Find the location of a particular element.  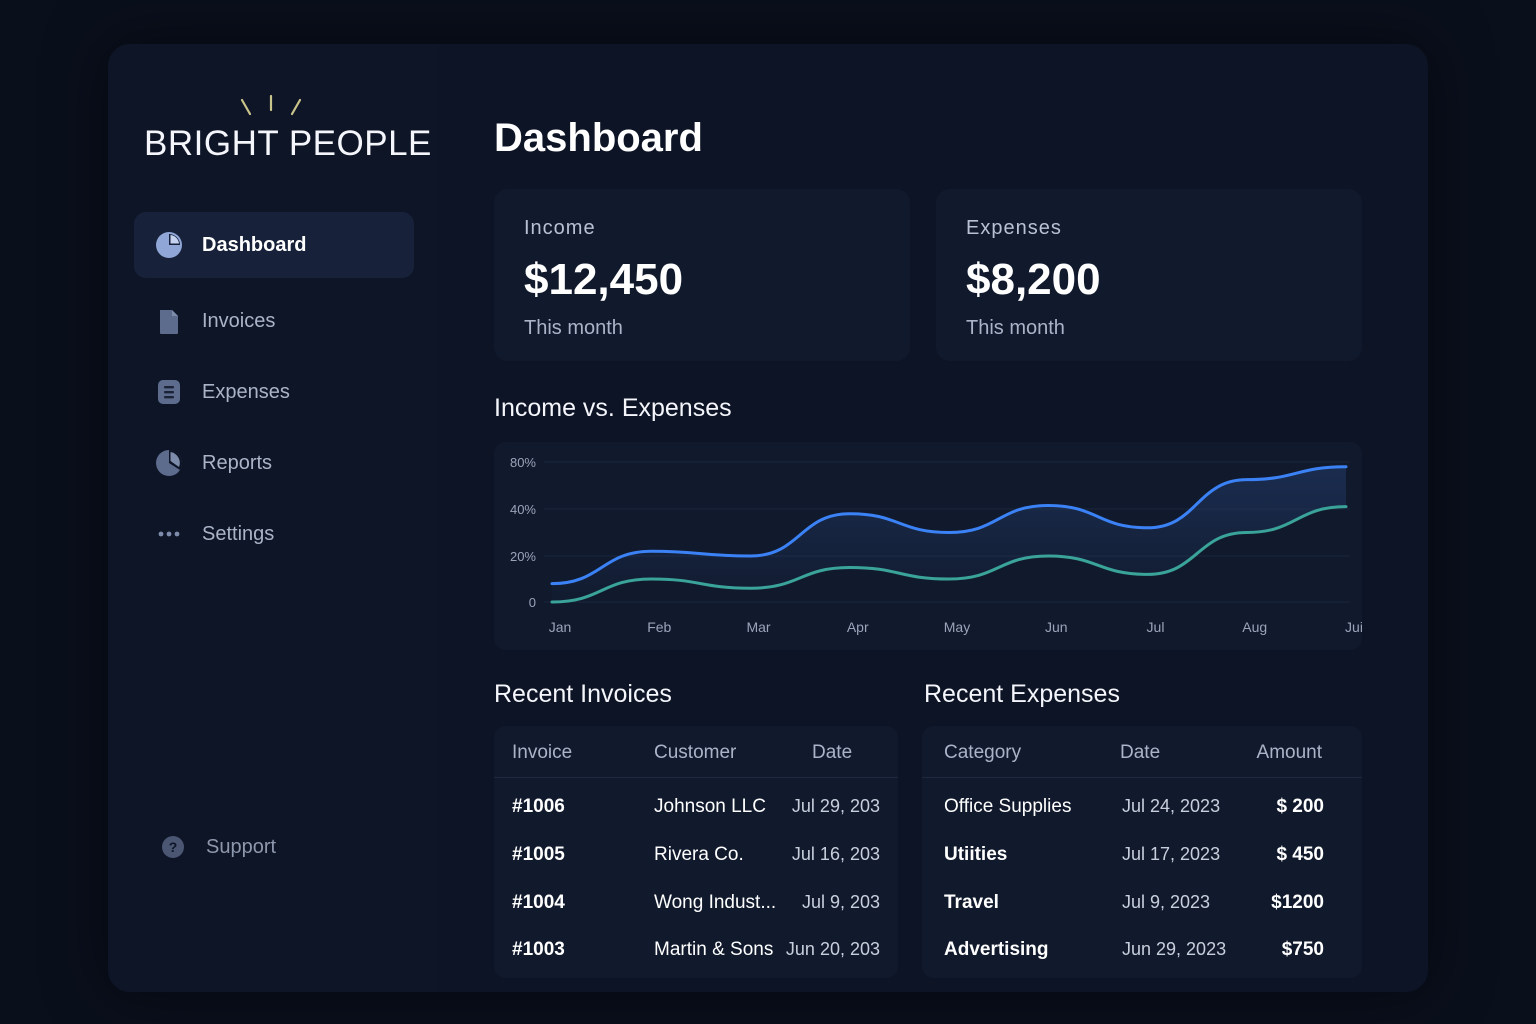

y-tick-label: 40% is located at coordinates (523, 509).